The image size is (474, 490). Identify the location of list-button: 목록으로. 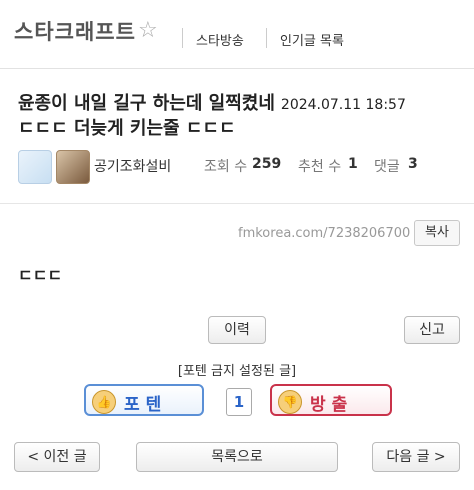
(237, 457).